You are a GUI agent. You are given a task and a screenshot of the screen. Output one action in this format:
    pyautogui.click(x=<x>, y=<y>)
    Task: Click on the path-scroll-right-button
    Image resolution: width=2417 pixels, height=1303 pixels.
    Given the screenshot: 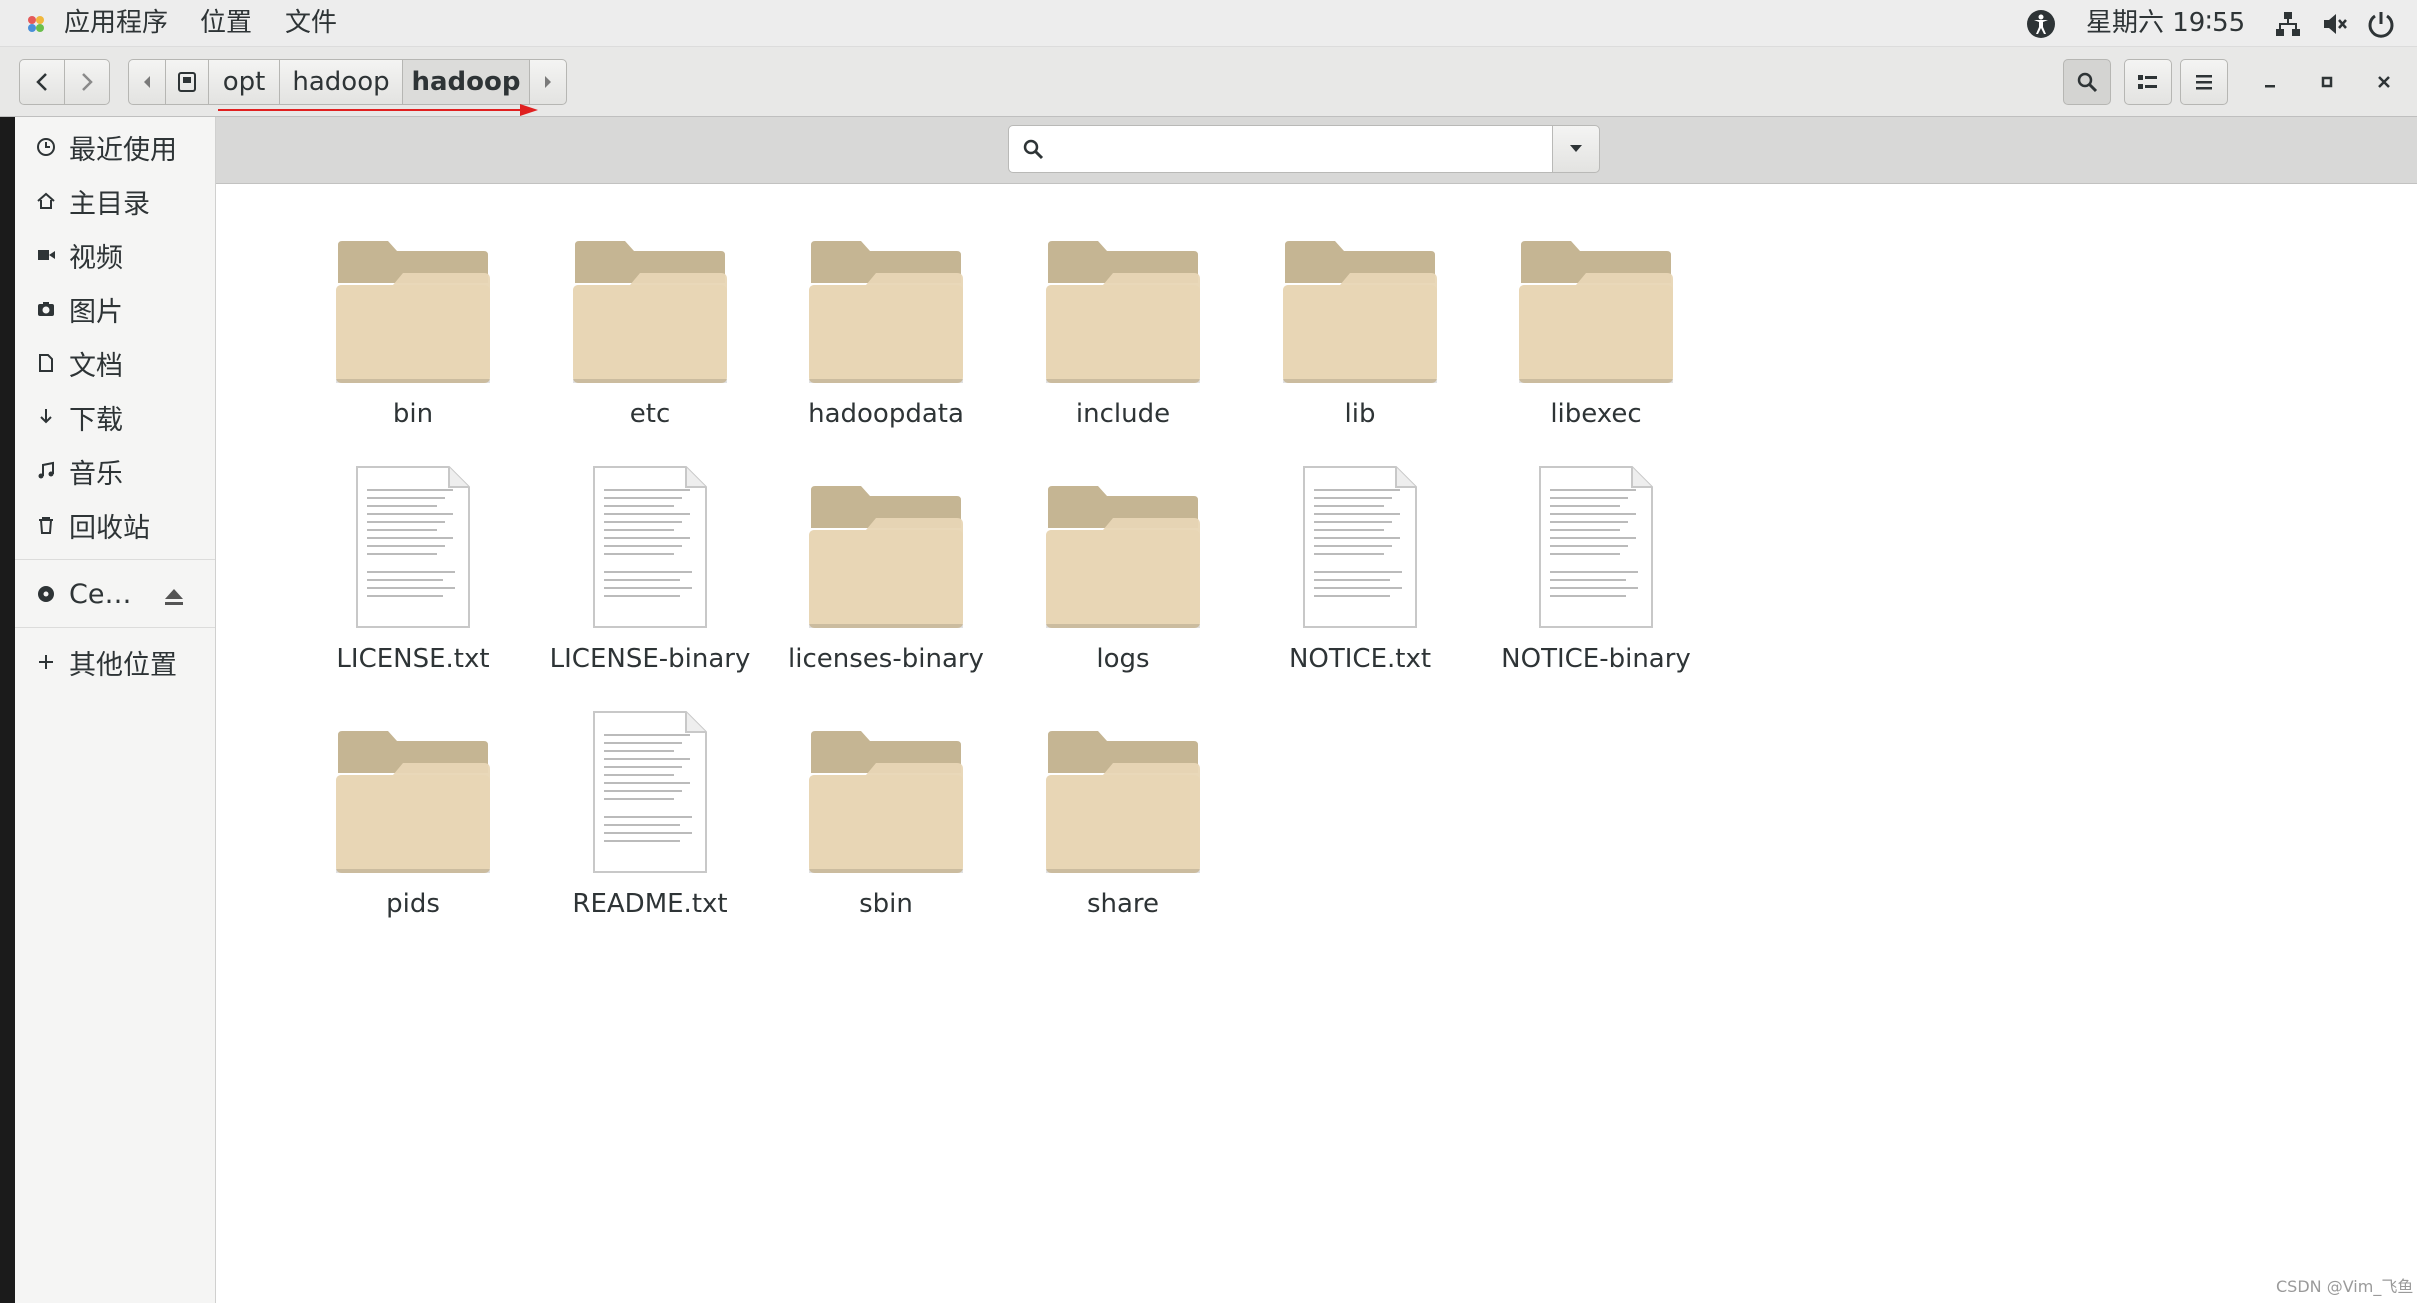 What is the action you would take?
    pyautogui.click(x=548, y=82)
    